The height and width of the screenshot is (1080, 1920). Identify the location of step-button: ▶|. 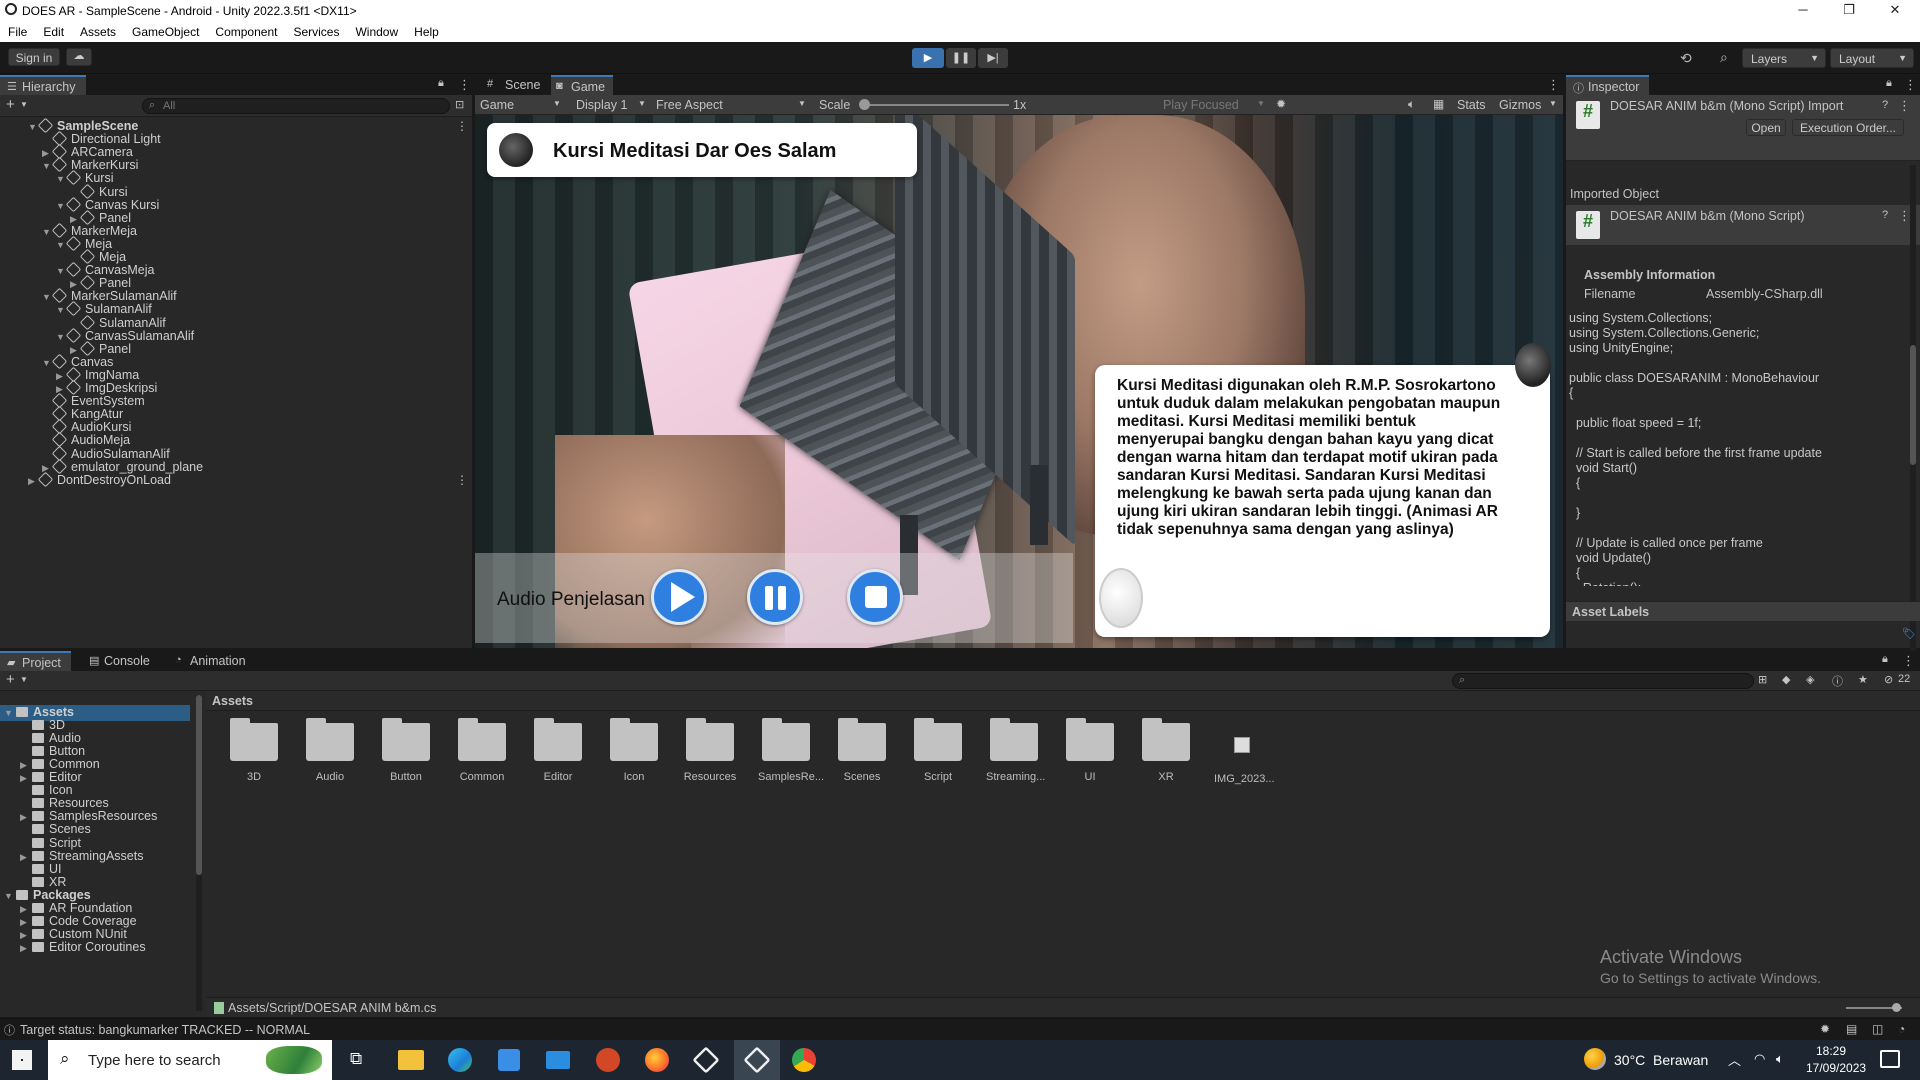
(993, 58).